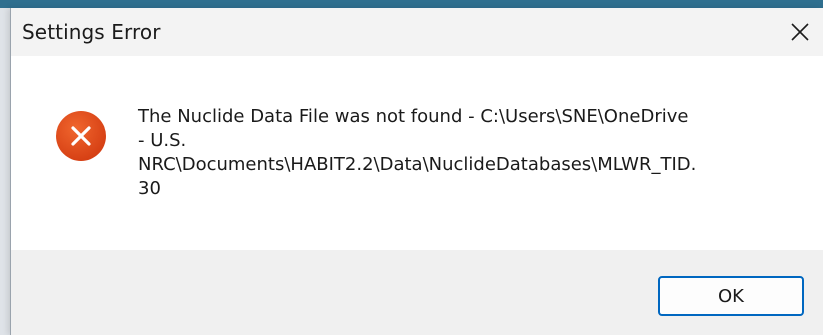 This screenshot has height=335, width=823. What do you see at coordinates (417, 32) in the screenshot?
I see `title-bar: Settings Error` at bounding box center [417, 32].